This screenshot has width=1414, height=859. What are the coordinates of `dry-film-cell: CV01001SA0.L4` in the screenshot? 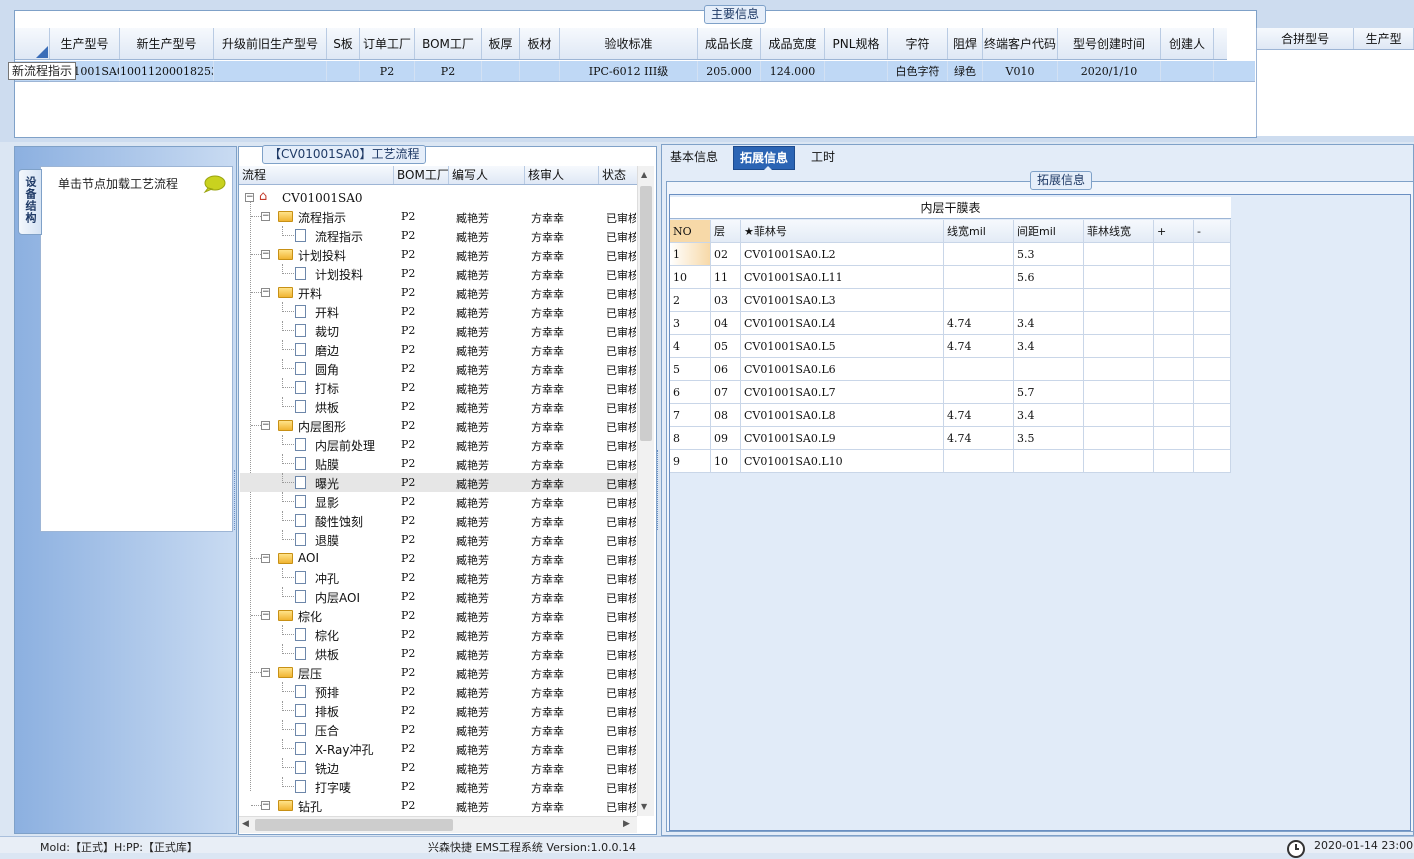 It's located at (842, 323).